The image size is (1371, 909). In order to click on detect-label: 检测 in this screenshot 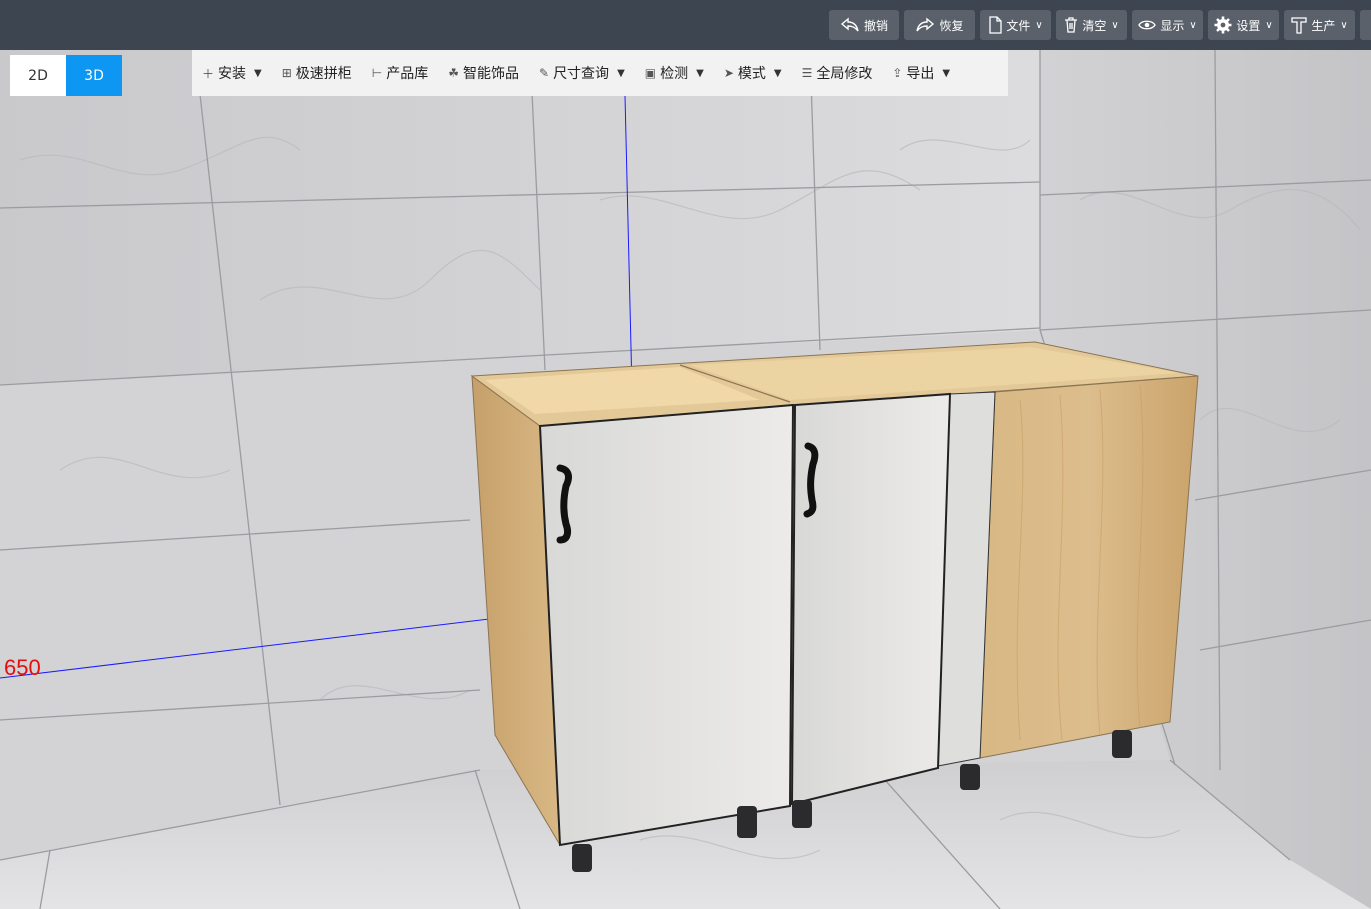, I will do `click(674, 74)`.